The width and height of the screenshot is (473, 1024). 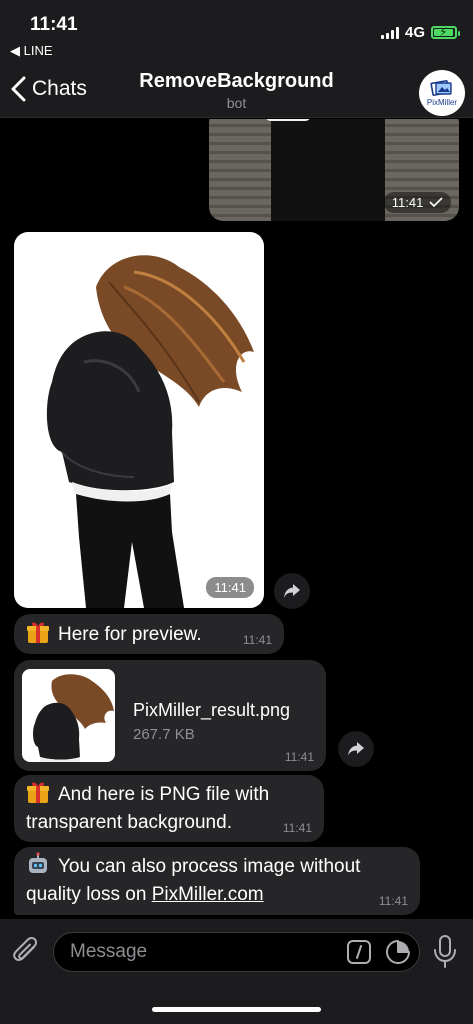 What do you see at coordinates (38, 863) in the screenshot?
I see `robot-icon` at bounding box center [38, 863].